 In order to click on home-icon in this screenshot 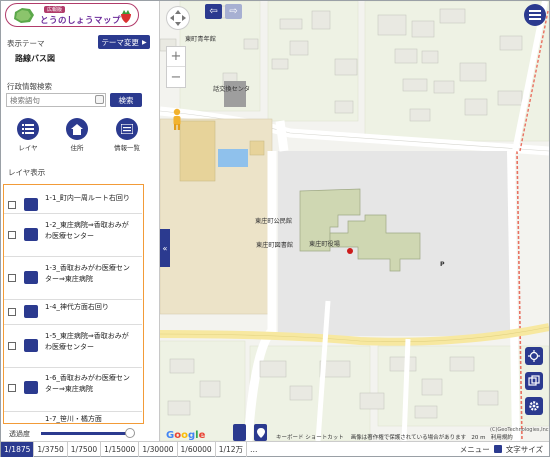, I will do `click(77, 129)`.